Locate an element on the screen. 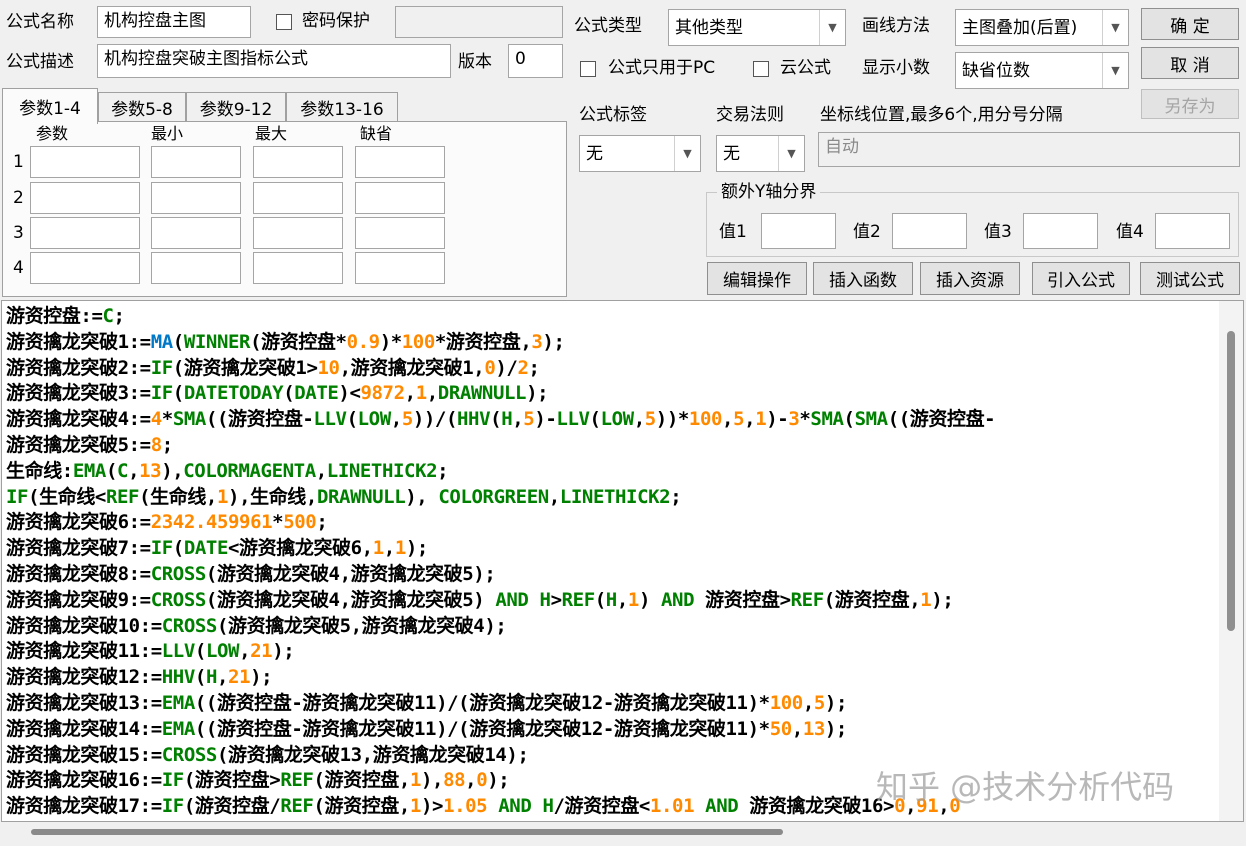  param-panel: 参数 最小 最大 缺省 1 2 3 4 is located at coordinates (284, 209).